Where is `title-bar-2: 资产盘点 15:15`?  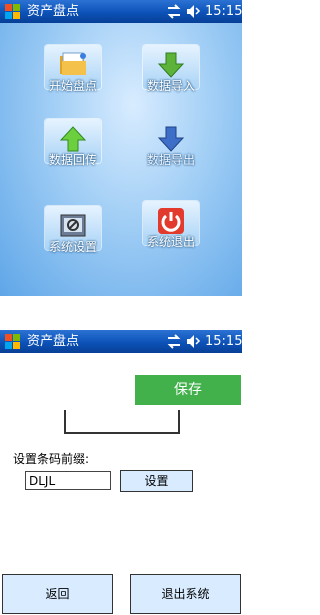
title-bar-2: 资产盘点 15:15 is located at coordinates (121, 341).